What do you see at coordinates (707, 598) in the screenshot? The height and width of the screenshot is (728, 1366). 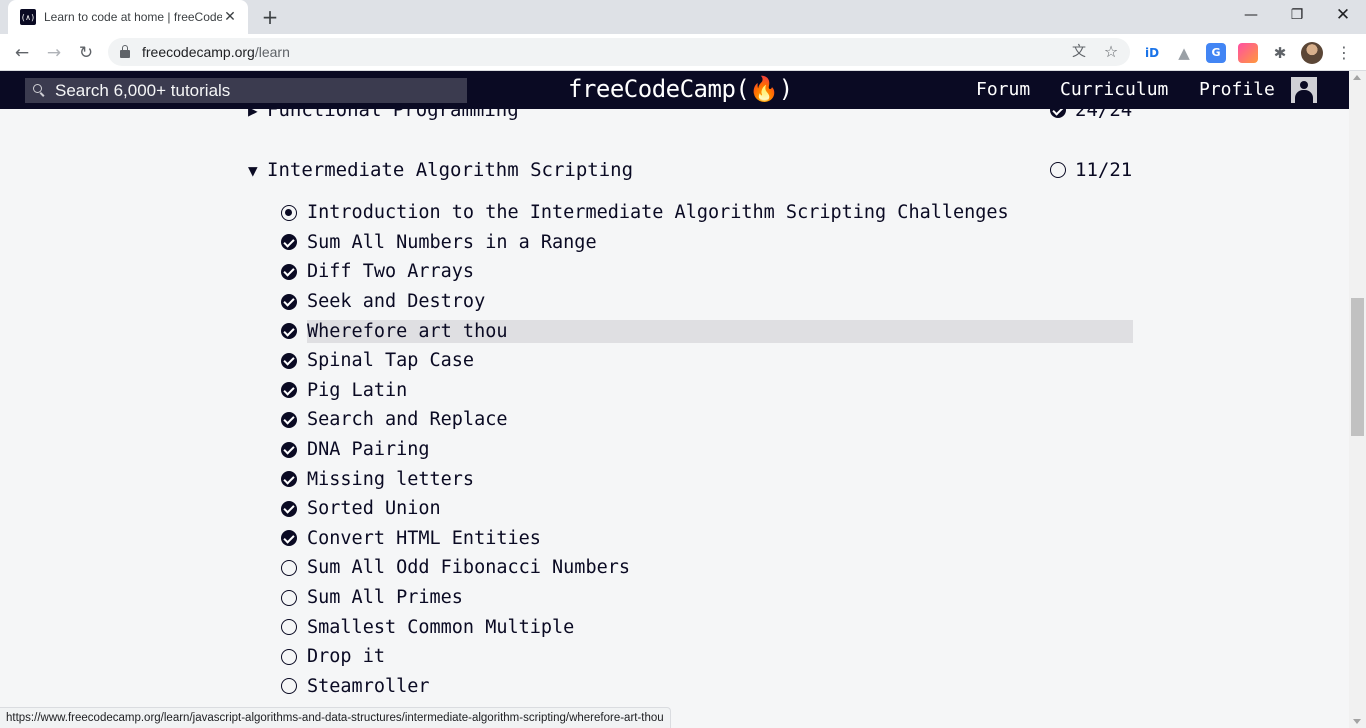 I see `challenge-item: Sum All Primes` at bounding box center [707, 598].